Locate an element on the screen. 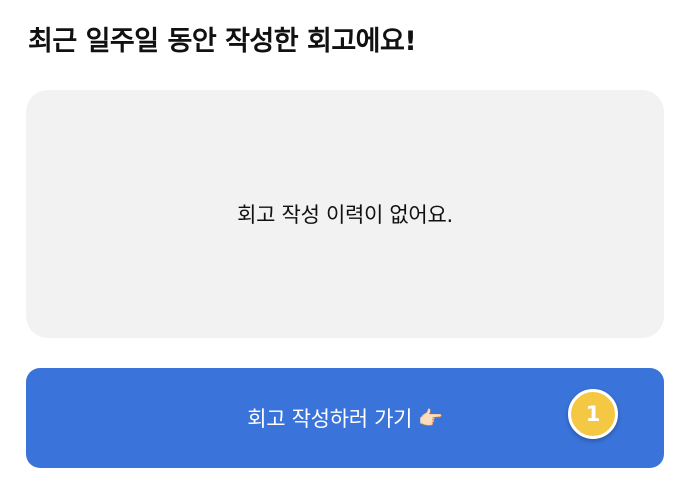 This screenshot has height=486, width=688. section-title: 최근 일주일 동안 작성한 회고에요! is located at coordinates (222, 41).